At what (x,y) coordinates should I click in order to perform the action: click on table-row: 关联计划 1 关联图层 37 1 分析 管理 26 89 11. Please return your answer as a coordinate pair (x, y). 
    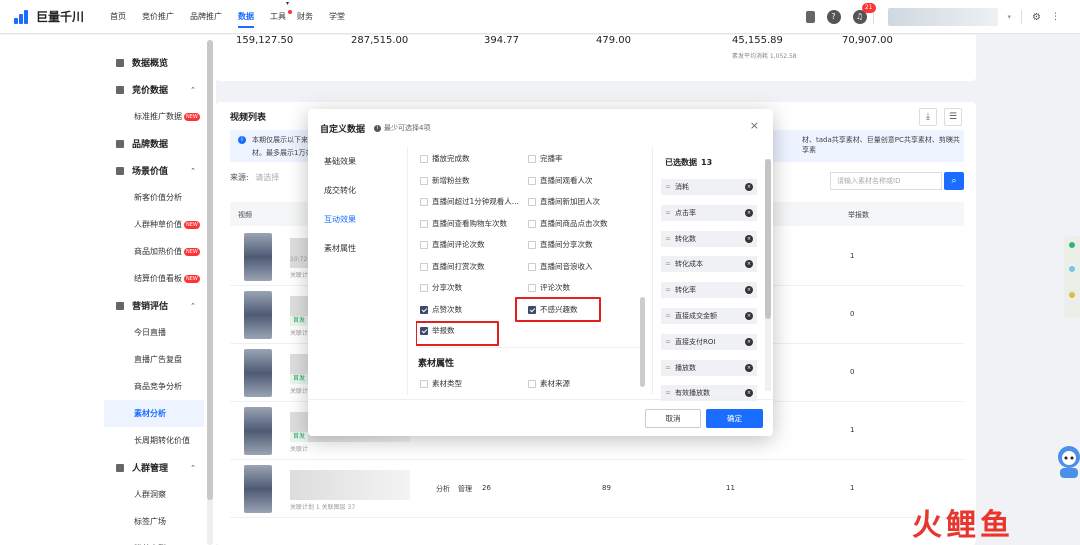
    Looking at the image, I should click on (597, 489).